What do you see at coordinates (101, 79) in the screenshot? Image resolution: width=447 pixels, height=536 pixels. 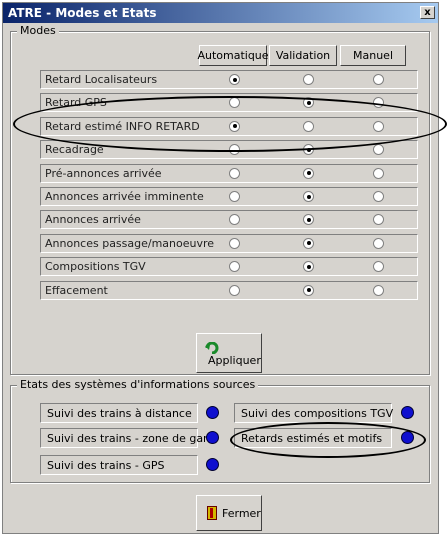 I see `mode-row-label: Retard Localisateurs` at bounding box center [101, 79].